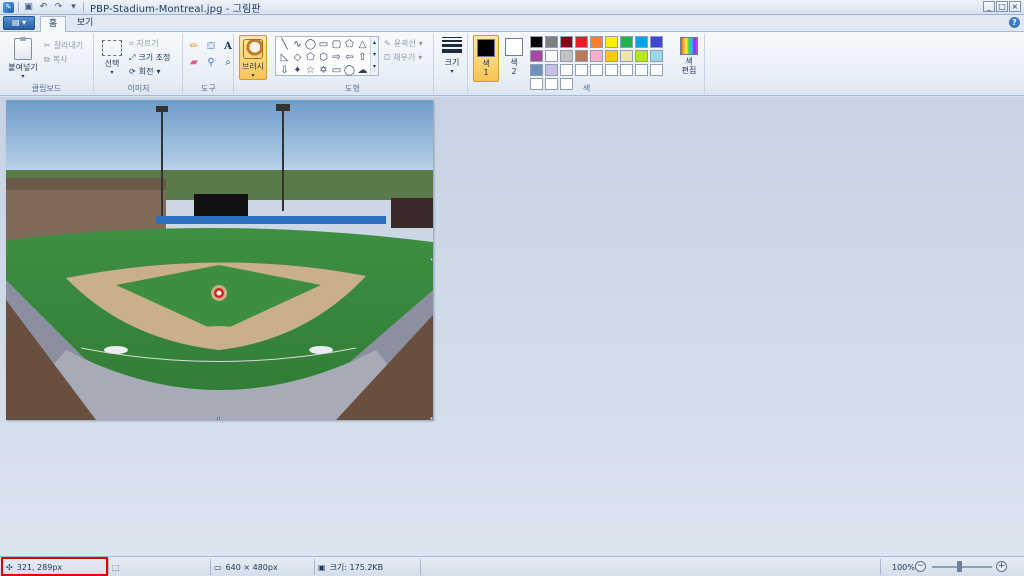 The height and width of the screenshot is (576, 1024). What do you see at coordinates (73, 7) in the screenshot?
I see `customize-qat-icon: ▾` at bounding box center [73, 7].